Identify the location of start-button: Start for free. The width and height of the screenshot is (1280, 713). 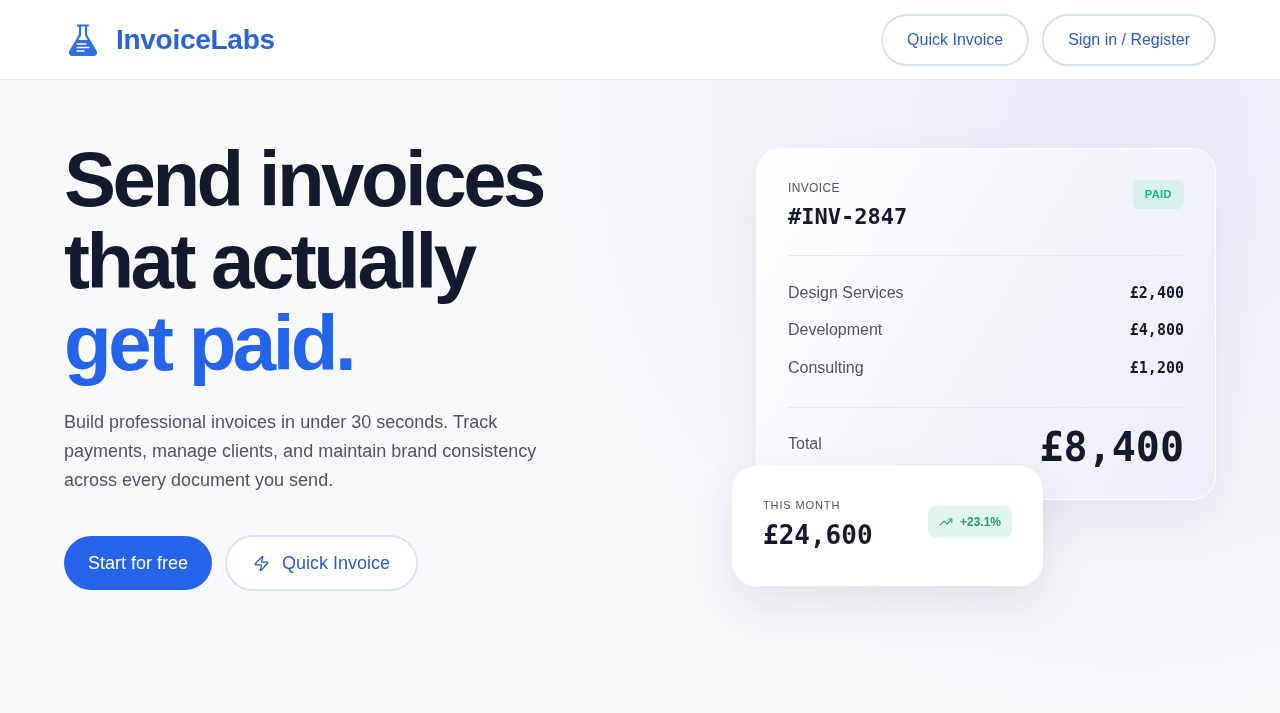
(138, 563).